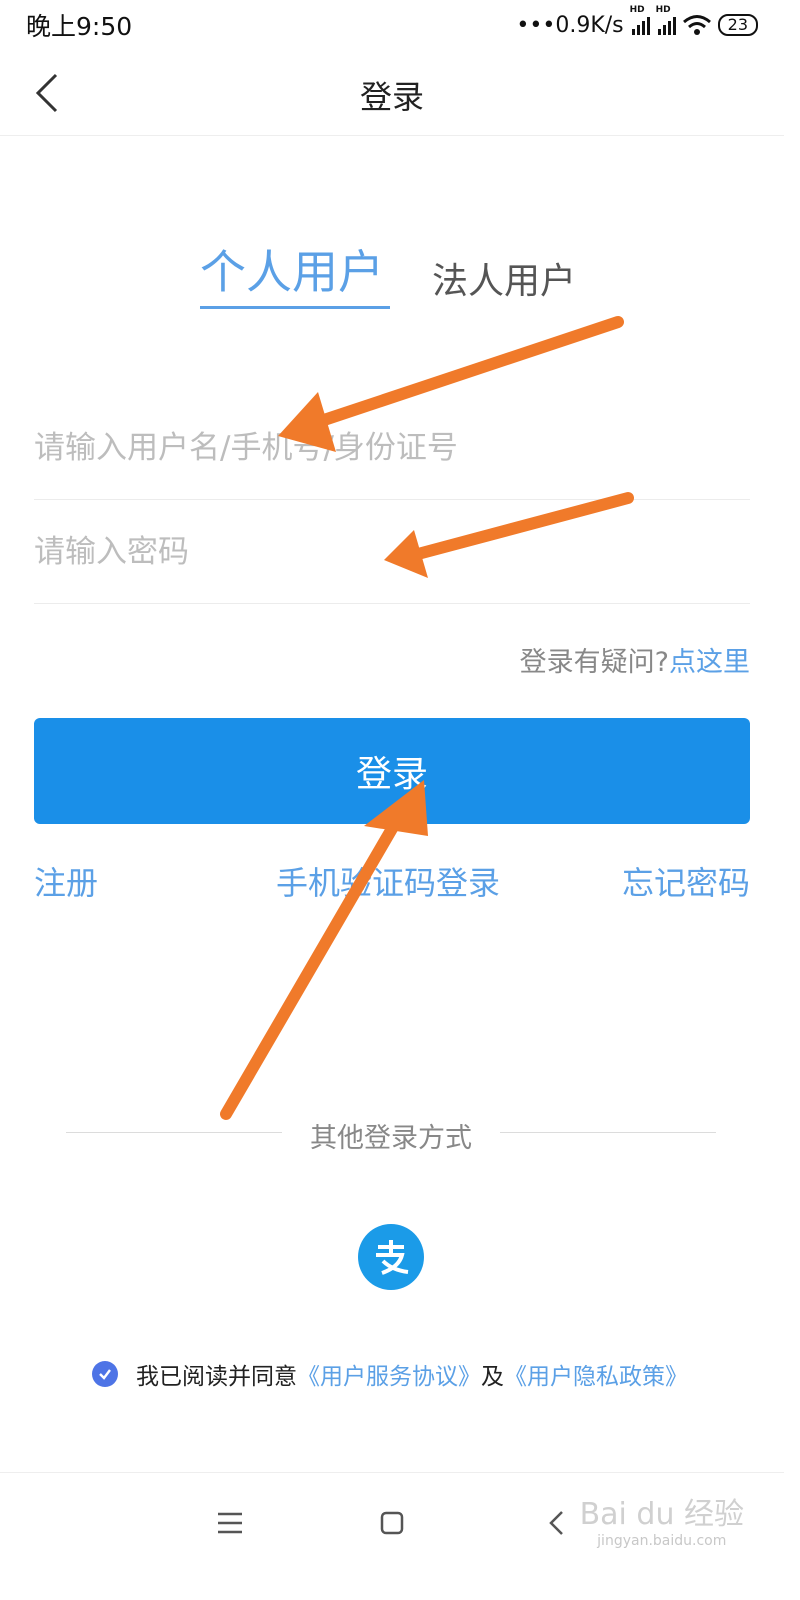 Image resolution: width=800 pixels, height=1600 pixels. What do you see at coordinates (709, 662) in the screenshot?
I see `help-link: 点这里` at bounding box center [709, 662].